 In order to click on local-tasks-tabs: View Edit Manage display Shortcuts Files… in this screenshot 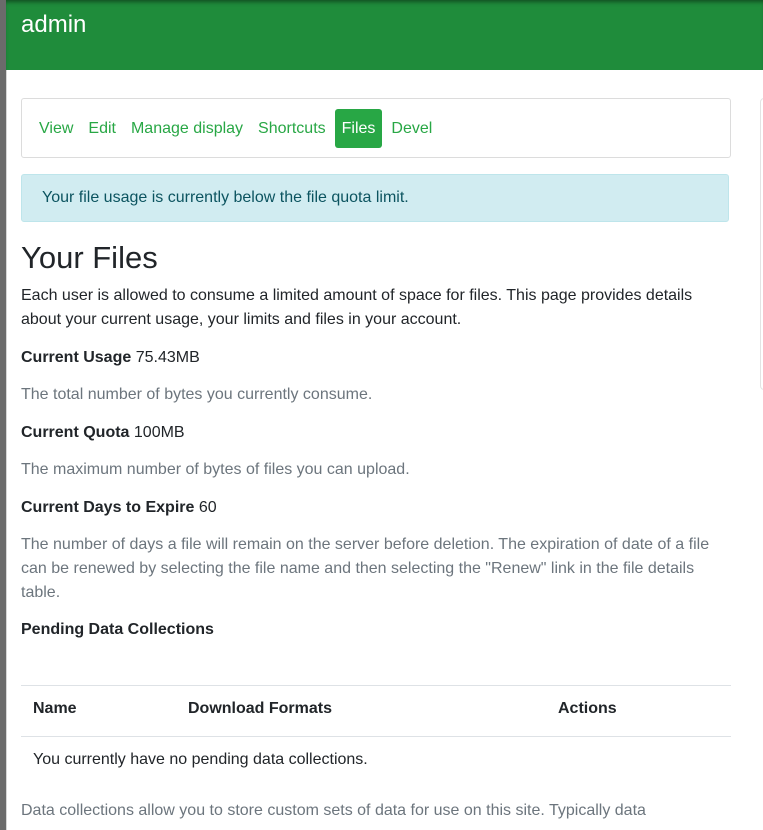, I will do `click(237, 128)`.